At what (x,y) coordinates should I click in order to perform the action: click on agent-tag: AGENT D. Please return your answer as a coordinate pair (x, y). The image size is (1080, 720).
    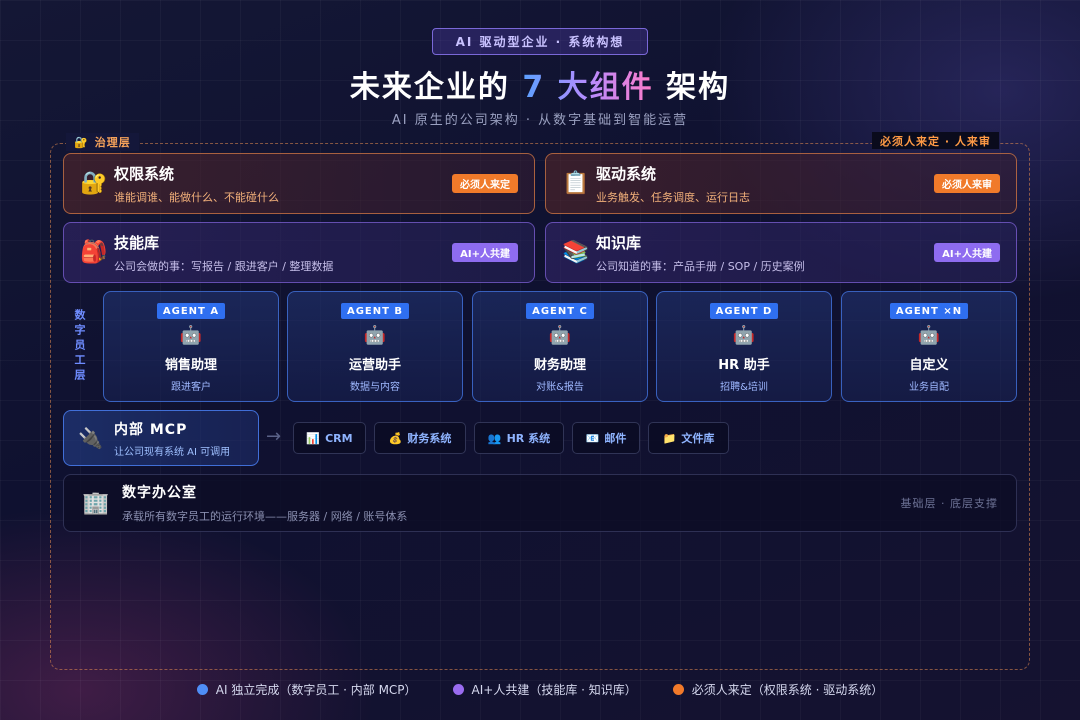
    Looking at the image, I should click on (744, 311).